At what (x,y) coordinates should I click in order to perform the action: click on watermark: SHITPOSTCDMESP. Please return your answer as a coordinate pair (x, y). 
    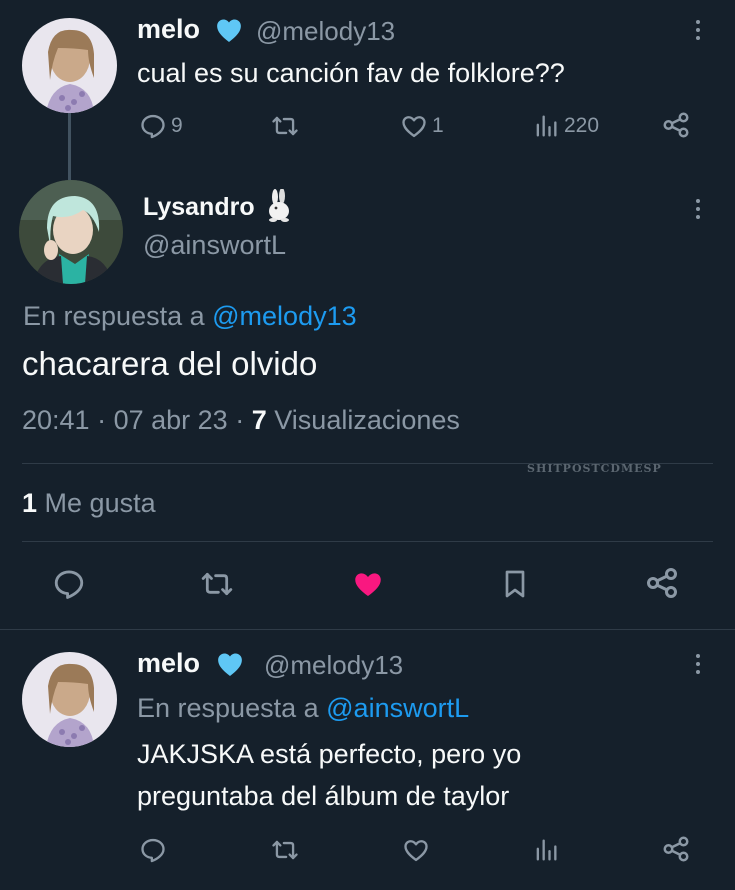
    Looking at the image, I should click on (594, 468).